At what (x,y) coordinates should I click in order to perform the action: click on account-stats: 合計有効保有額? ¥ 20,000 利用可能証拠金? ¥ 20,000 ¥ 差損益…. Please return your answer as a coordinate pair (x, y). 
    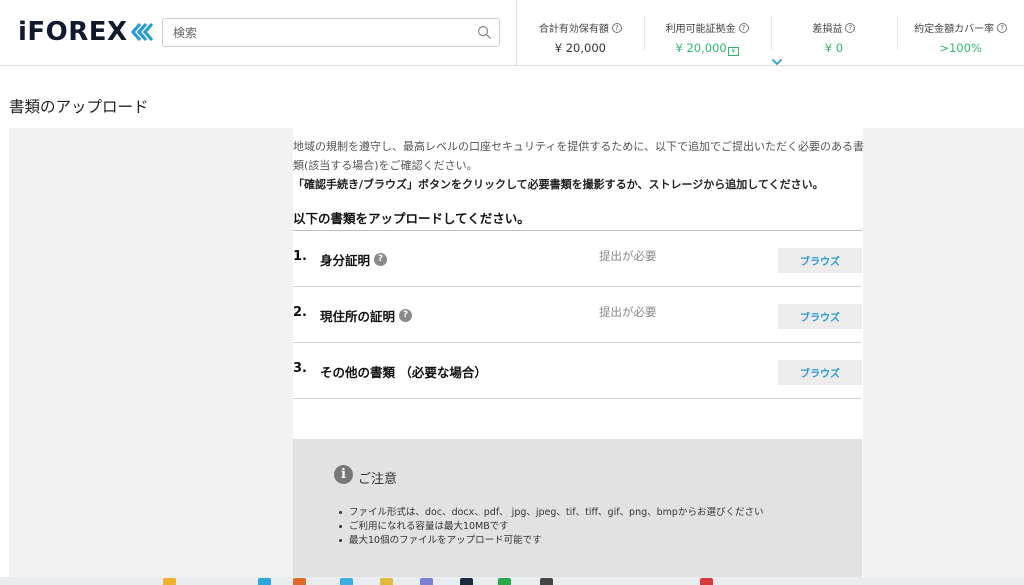
    Looking at the image, I should click on (770, 33).